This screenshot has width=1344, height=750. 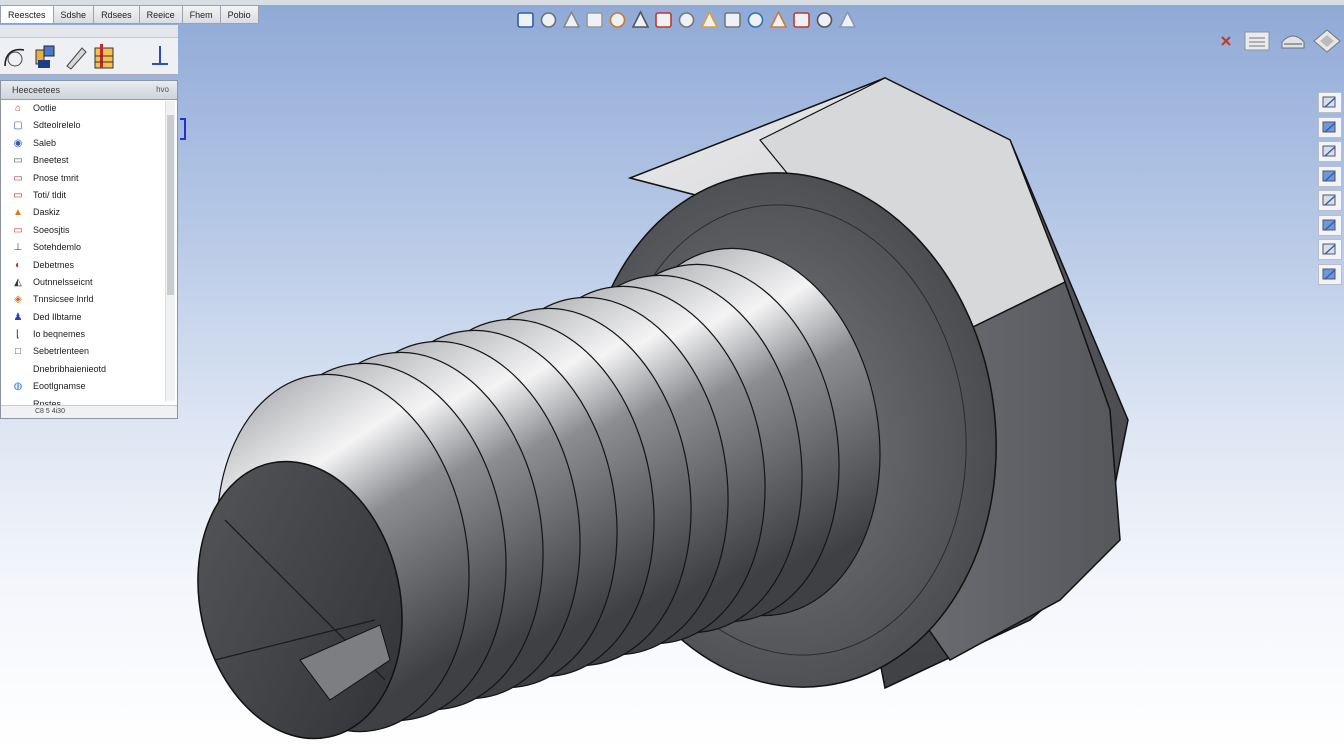 I want to click on tree-item-label: Sebetrlenteen, so click(x=61, y=351).